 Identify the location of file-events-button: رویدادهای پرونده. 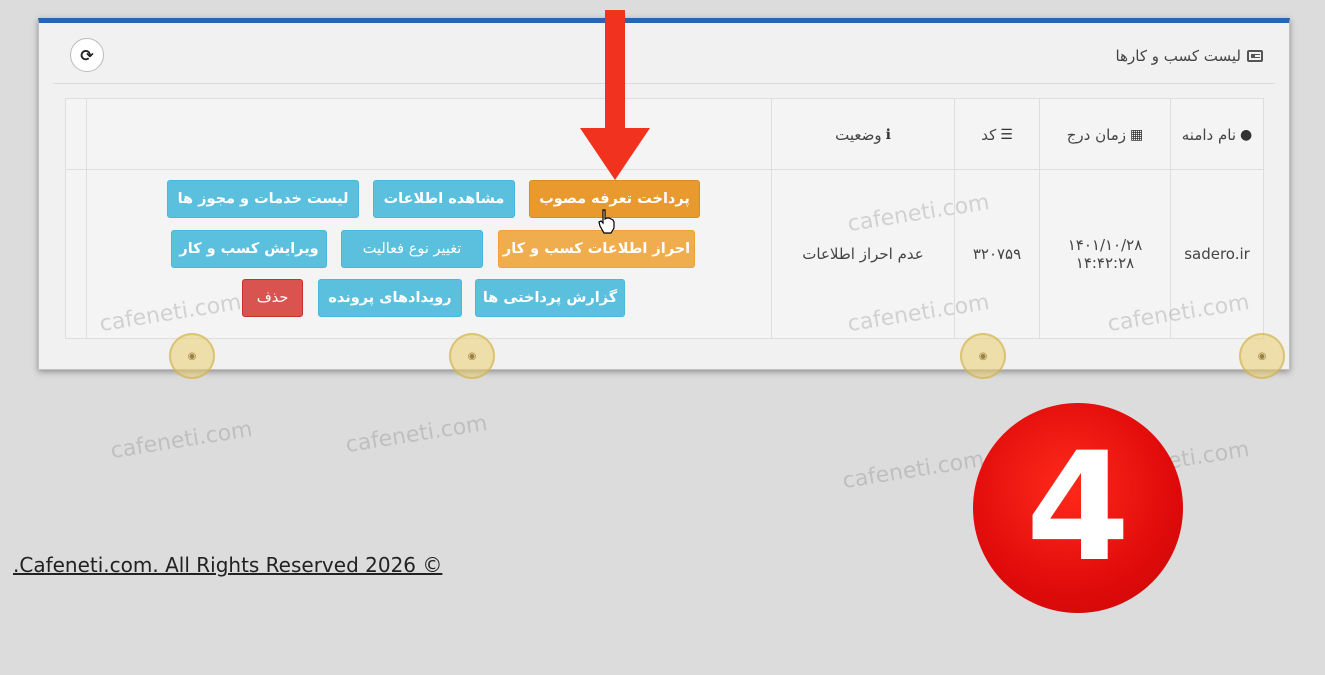
(390, 298).